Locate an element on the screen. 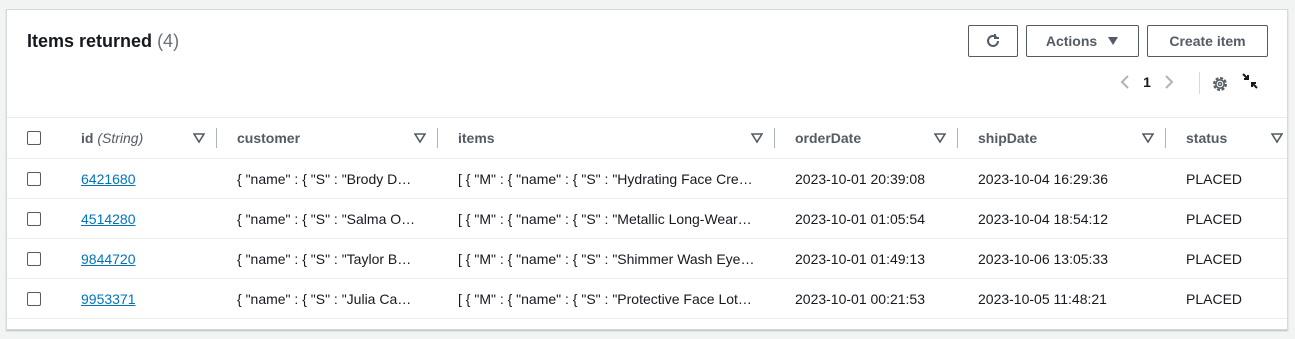  refresh-button is located at coordinates (993, 41).